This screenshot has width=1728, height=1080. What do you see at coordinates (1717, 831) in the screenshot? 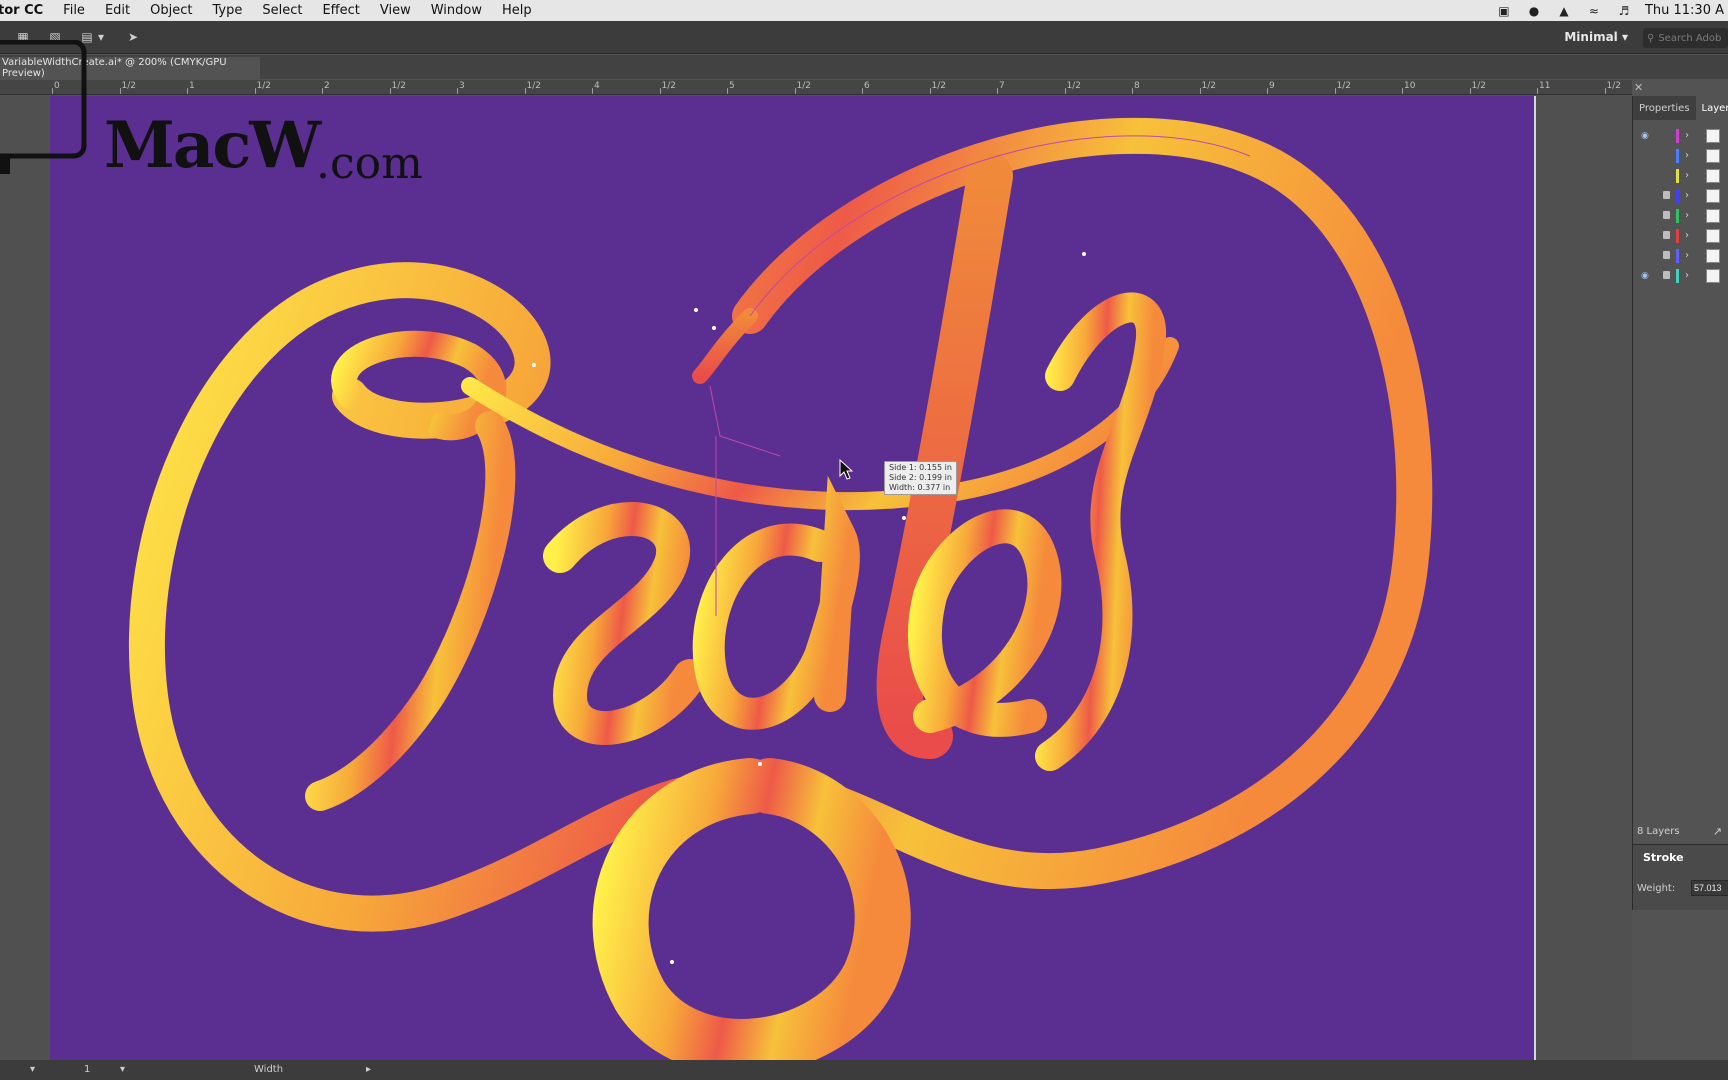
I see `export-icon: ↗` at bounding box center [1717, 831].